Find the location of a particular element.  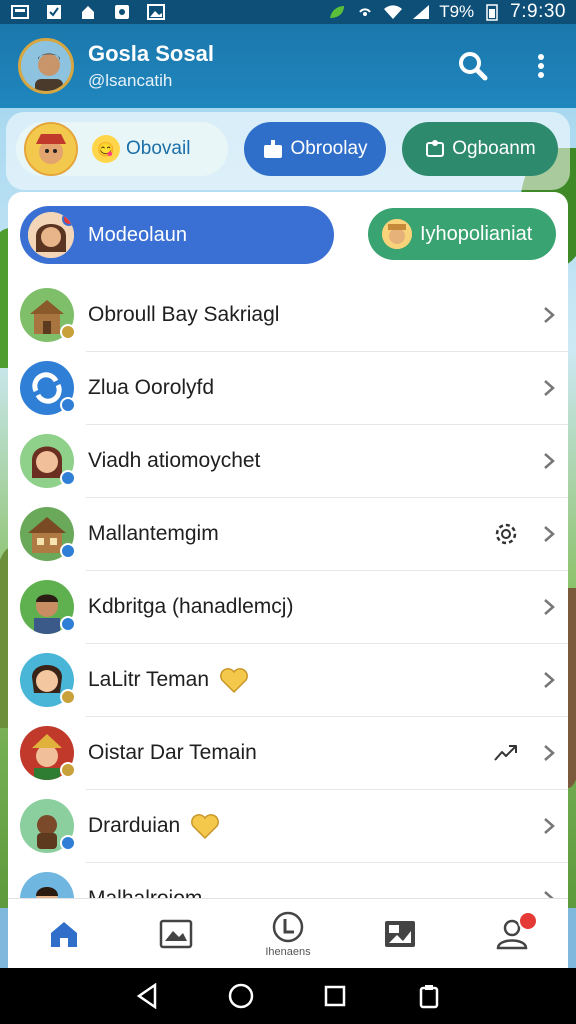

clock: 7:9:30 is located at coordinates (538, 11).